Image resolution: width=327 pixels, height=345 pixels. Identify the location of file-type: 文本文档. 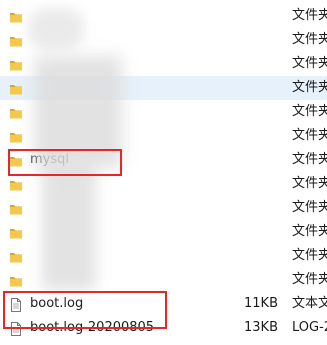
(309, 303).